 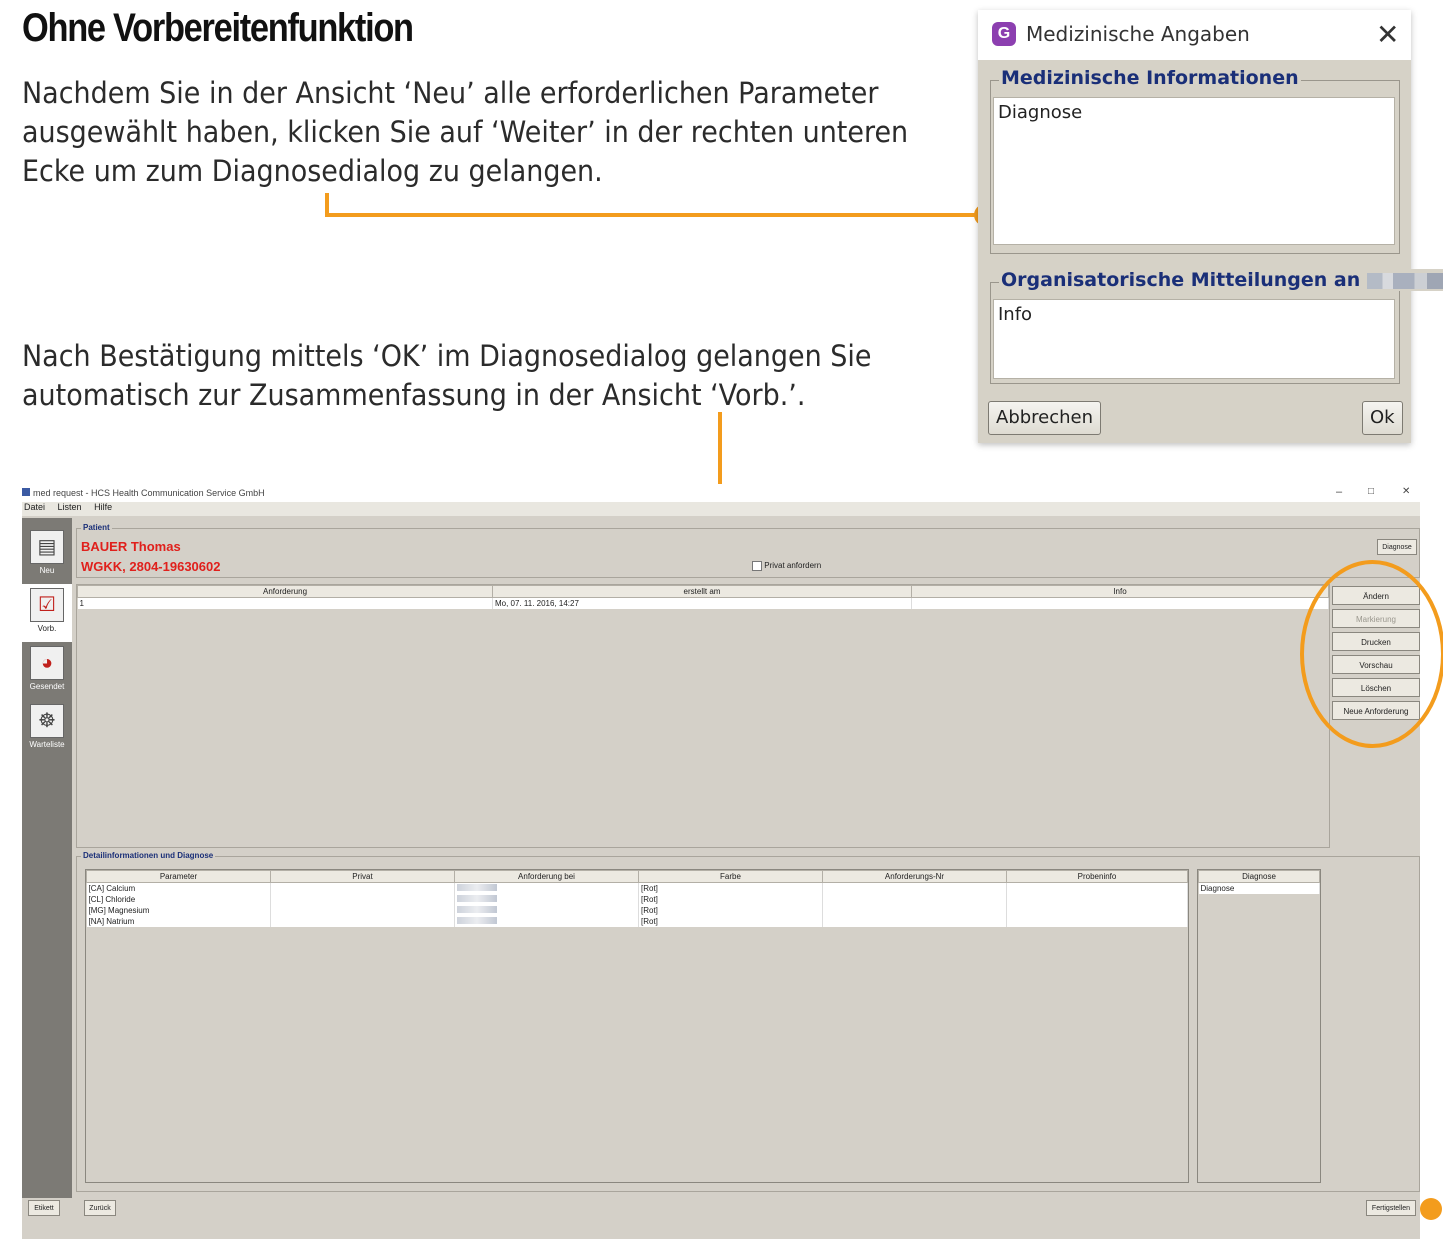 I want to click on nav-item-neu: ▤ Neu, so click(x=47, y=555).